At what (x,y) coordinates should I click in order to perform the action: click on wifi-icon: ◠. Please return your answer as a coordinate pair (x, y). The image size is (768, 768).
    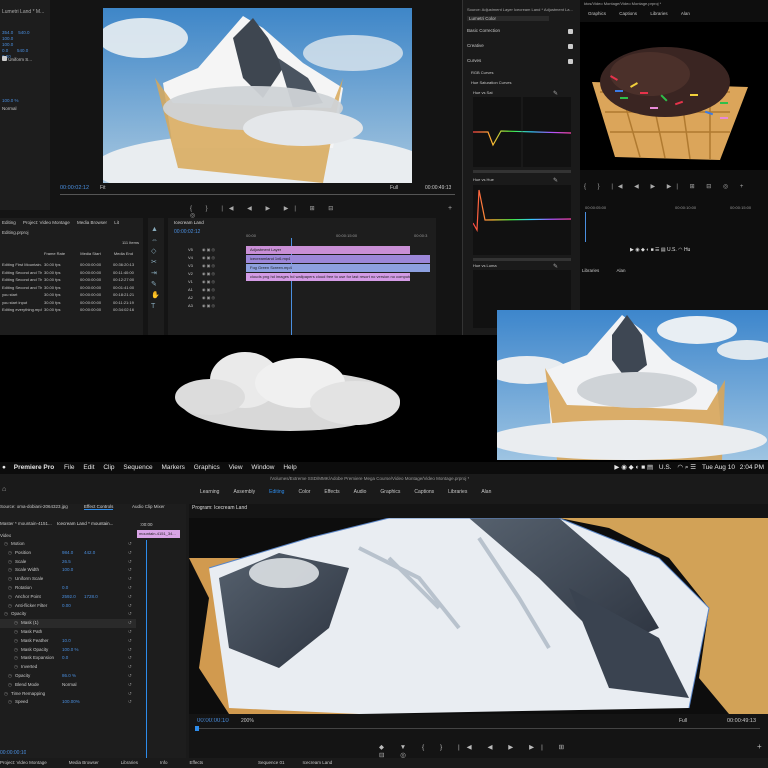
    Looking at the image, I should click on (680, 250).